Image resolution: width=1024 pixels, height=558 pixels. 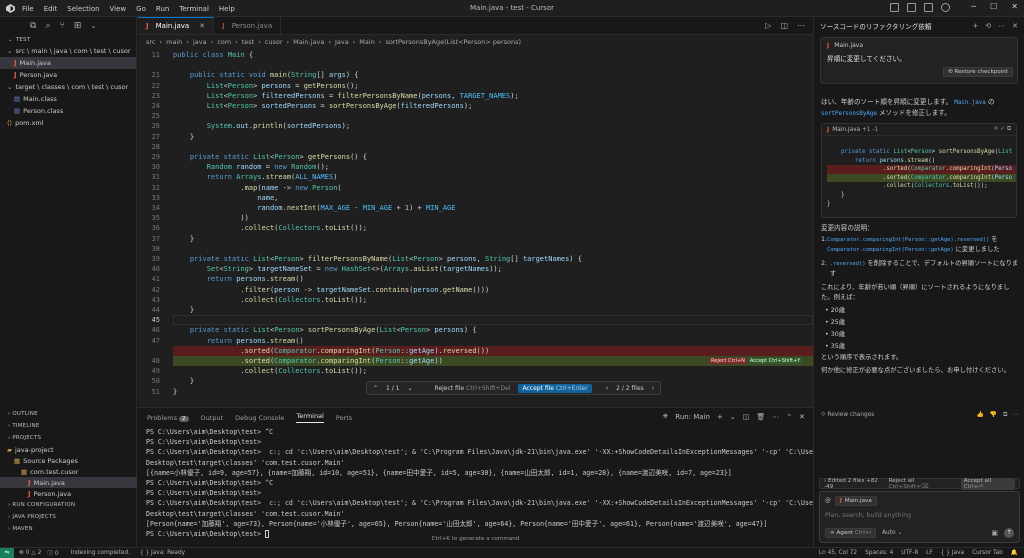 What do you see at coordinates (68, 99) in the screenshot?
I see `tree-item: ▤ Main.class` at bounding box center [68, 99].